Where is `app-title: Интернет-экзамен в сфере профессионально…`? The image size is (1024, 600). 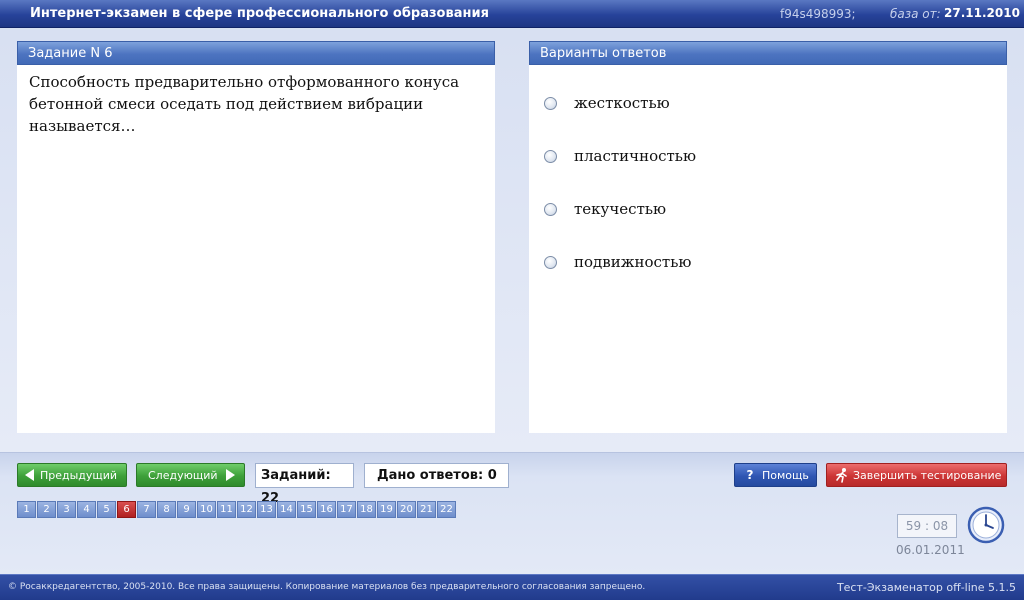
app-title: Интернет-экзамен в сфере профессионально… is located at coordinates (259, 13).